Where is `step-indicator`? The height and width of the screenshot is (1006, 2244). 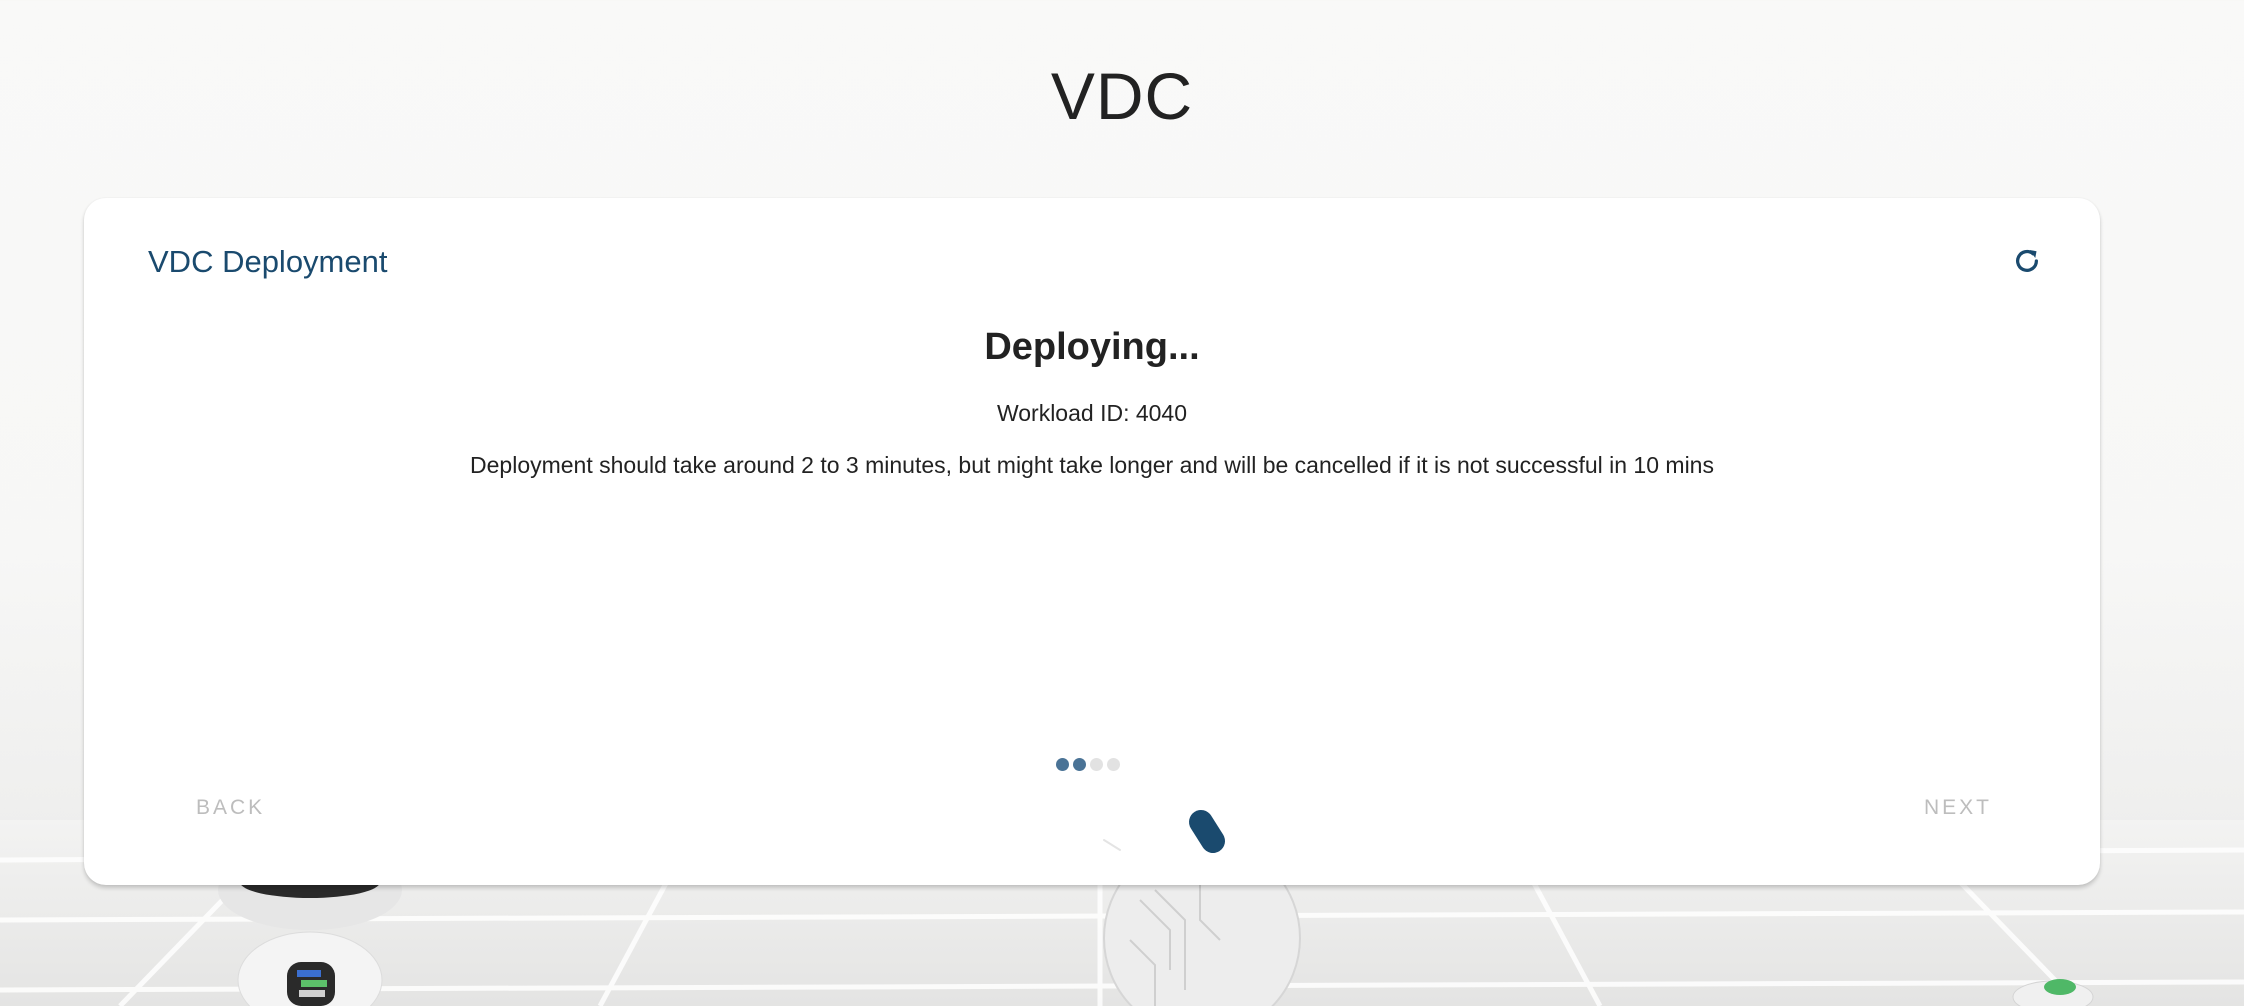 step-indicator is located at coordinates (1088, 764).